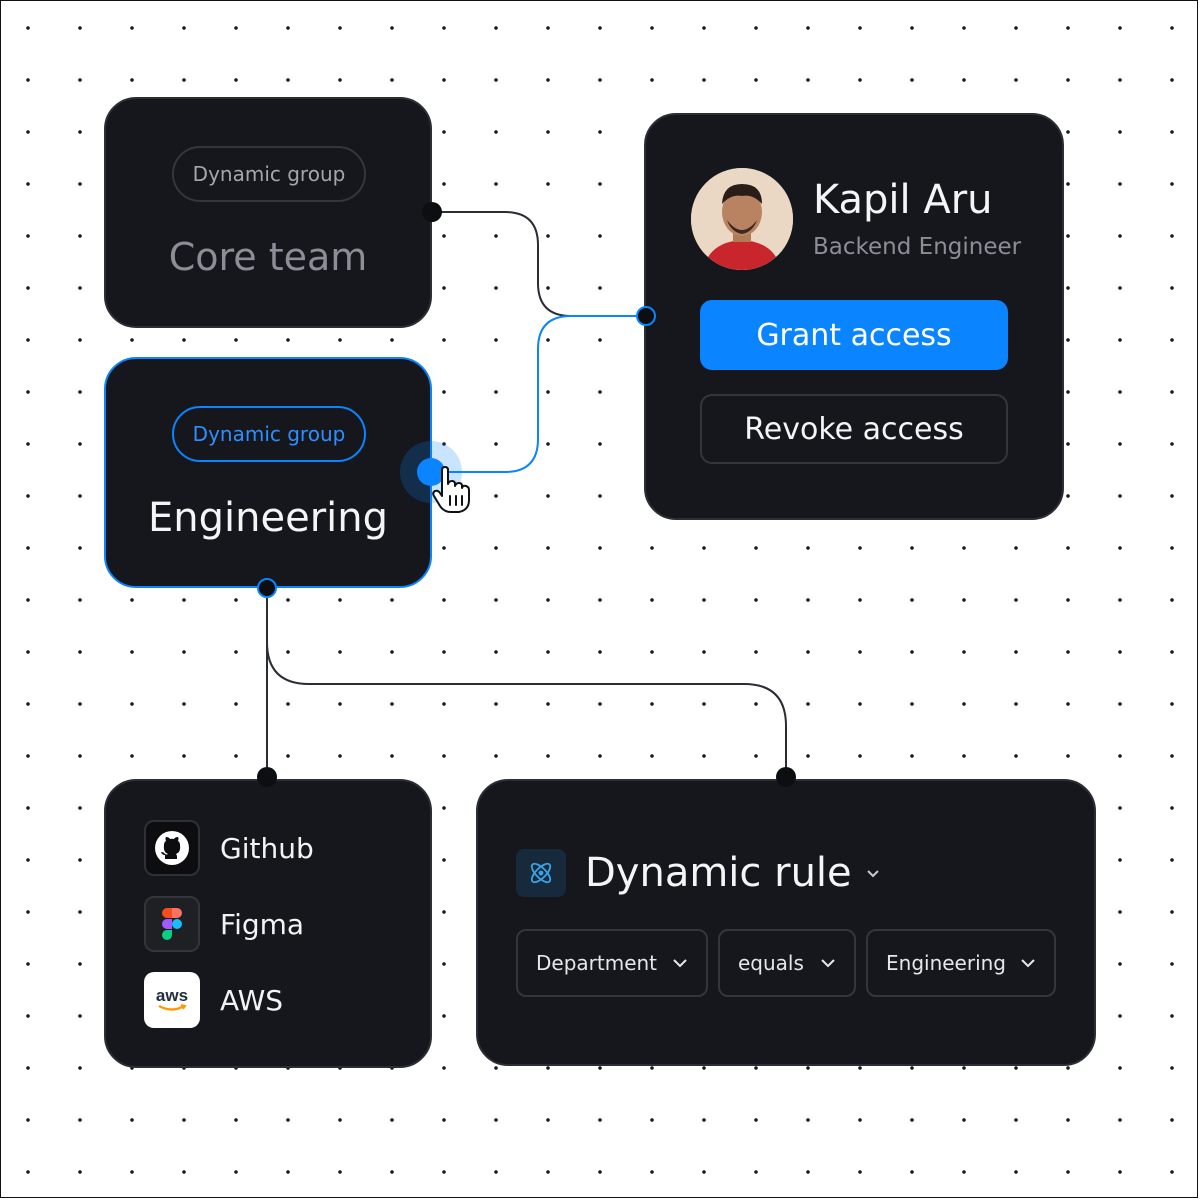  What do you see at coordinates (267, 777) in the screenshot?
I see `apps-input-handle` at bounding box center [267, 777].